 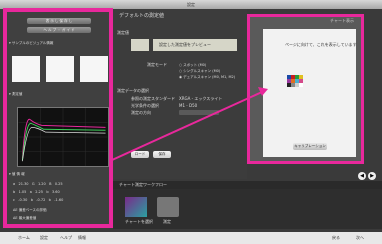 I want to click on workflow-device-icon, so click(x=168, y=207).